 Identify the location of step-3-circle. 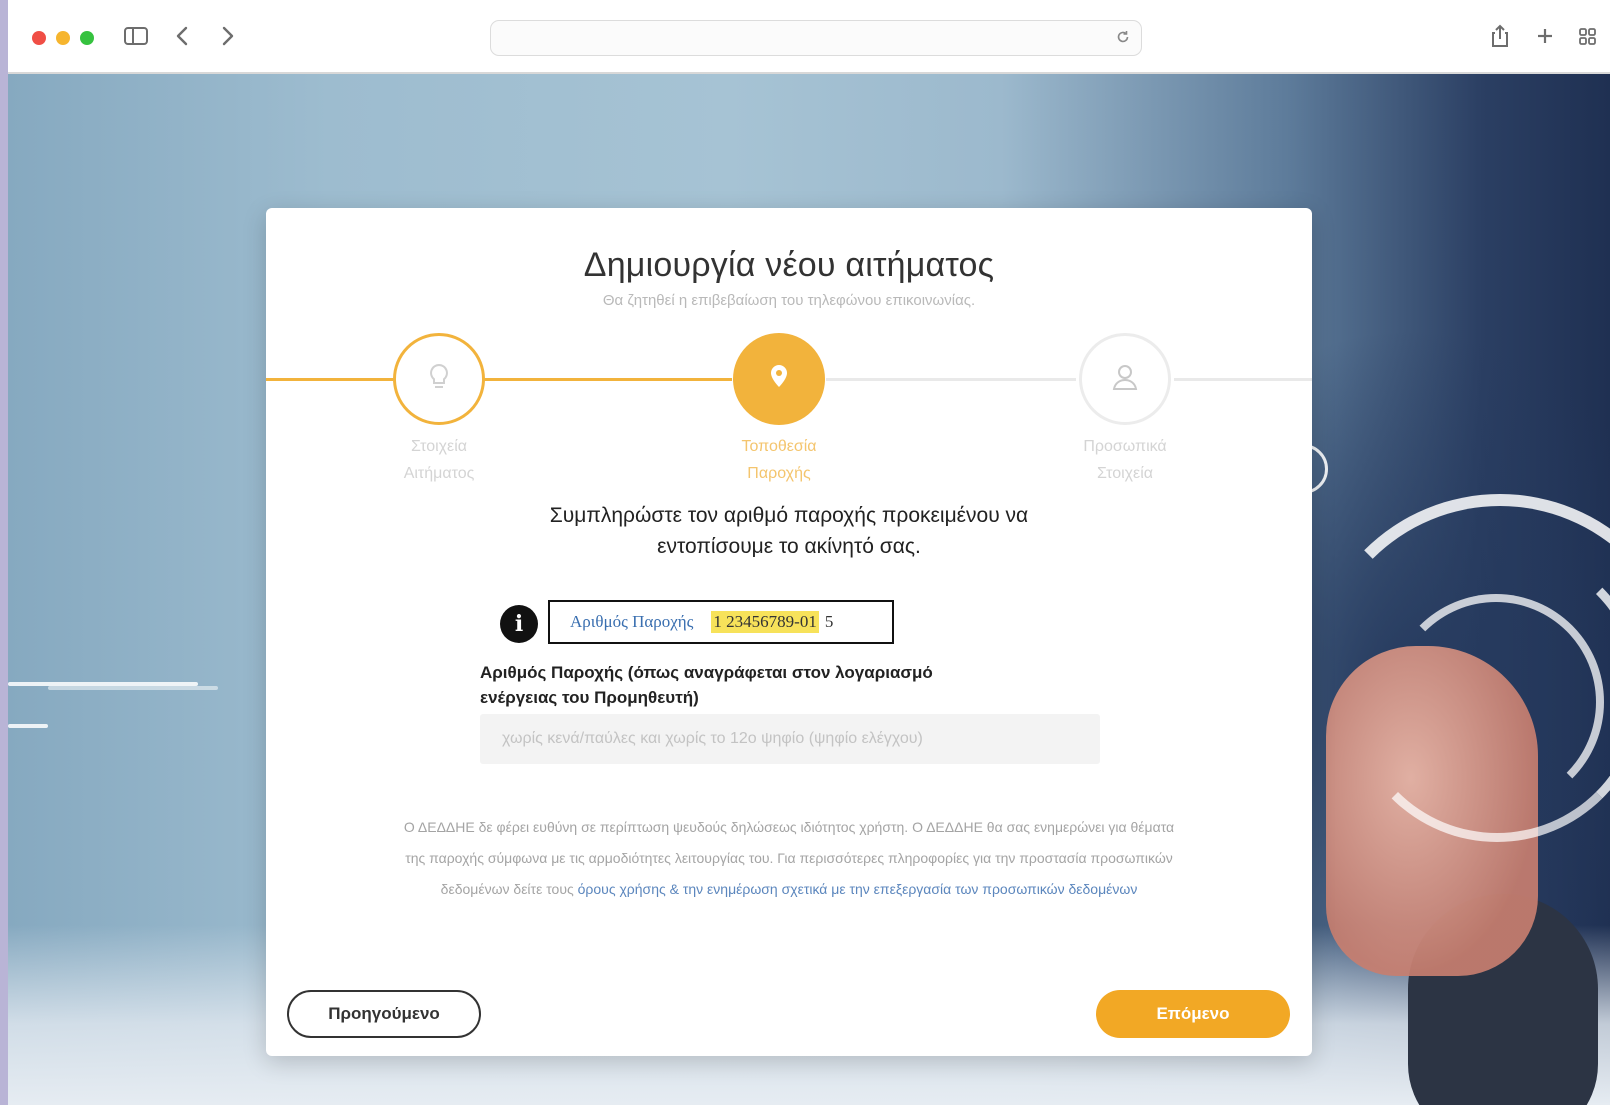
(1125, 379).